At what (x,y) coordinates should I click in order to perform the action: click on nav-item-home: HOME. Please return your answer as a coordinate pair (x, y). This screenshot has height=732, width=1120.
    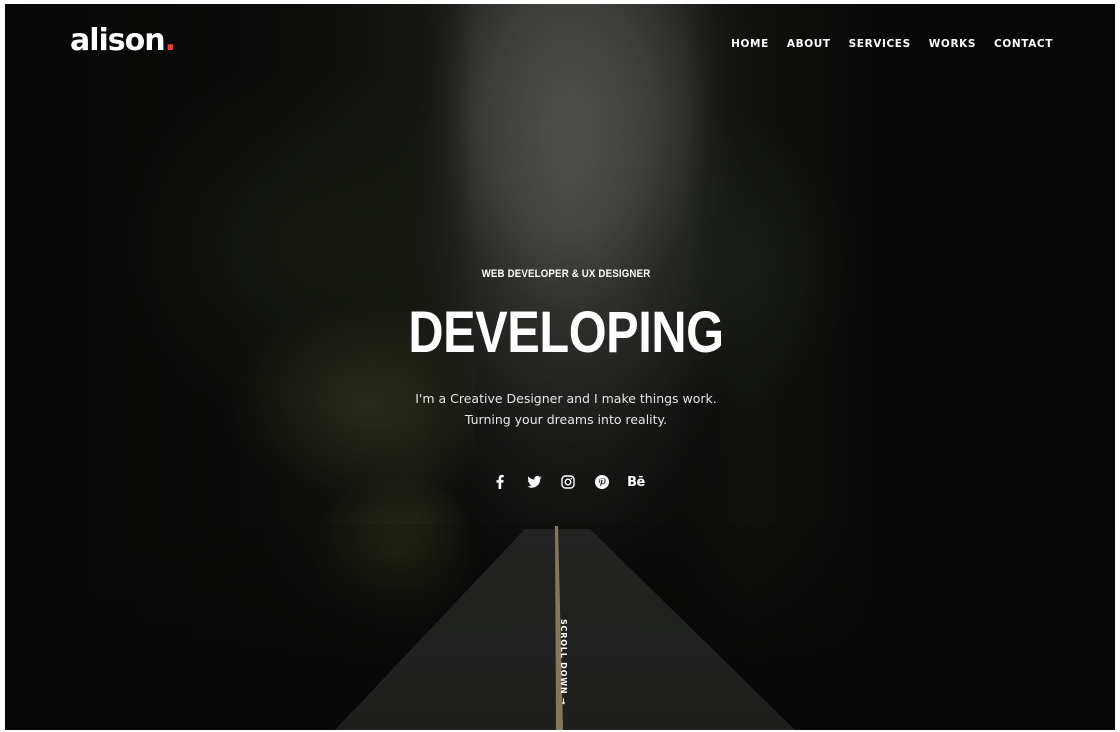
    Looking at the image, I should click on (750, 44).